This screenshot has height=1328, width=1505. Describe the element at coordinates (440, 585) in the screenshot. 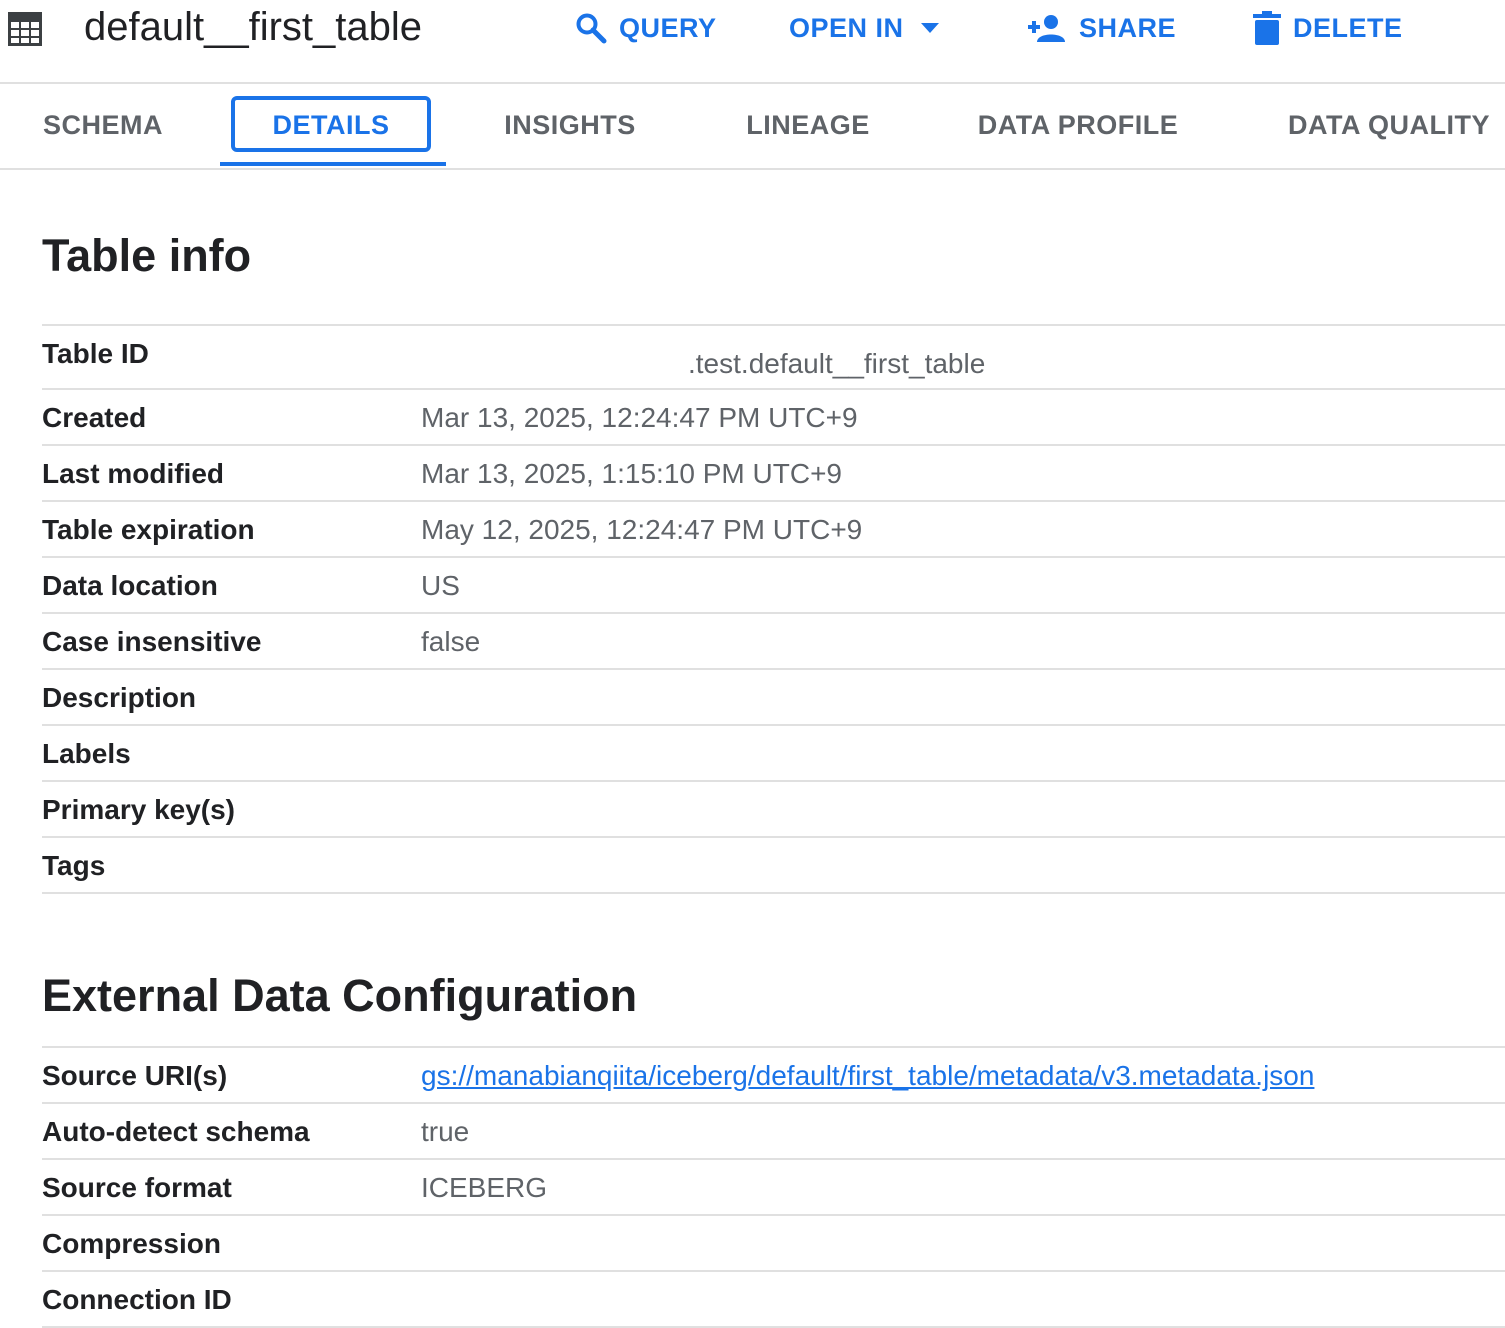

I see `row-value: US` at that location.